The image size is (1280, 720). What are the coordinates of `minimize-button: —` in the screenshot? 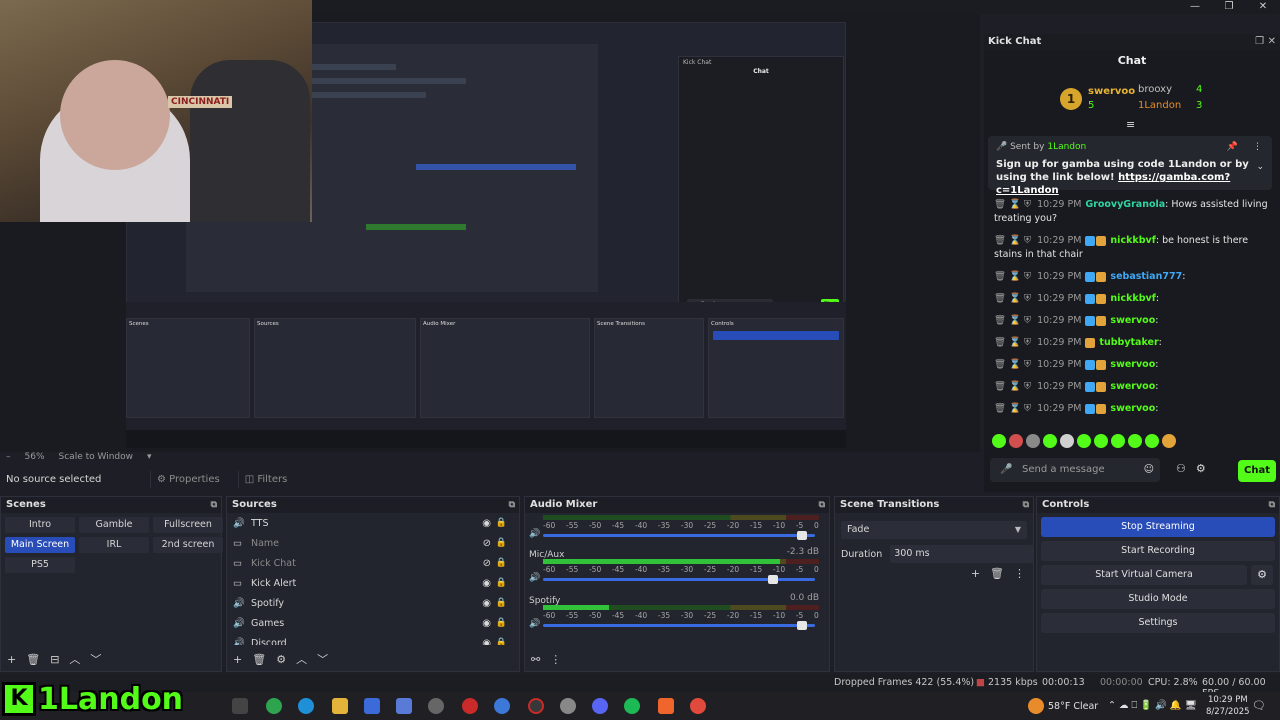 It's located at (1195, 7).